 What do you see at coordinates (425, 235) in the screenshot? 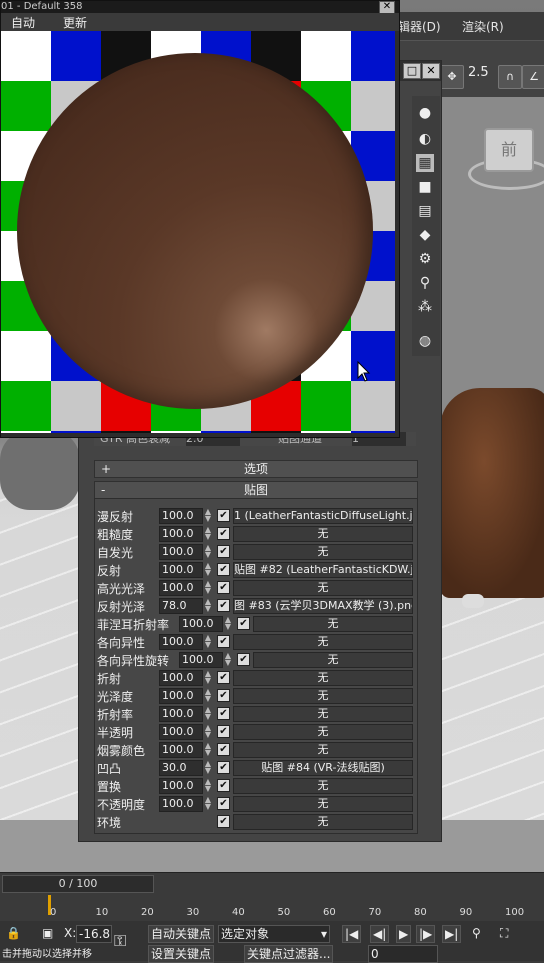
I see `make-preview-icon: ◆` at bounding box center [425, 235].